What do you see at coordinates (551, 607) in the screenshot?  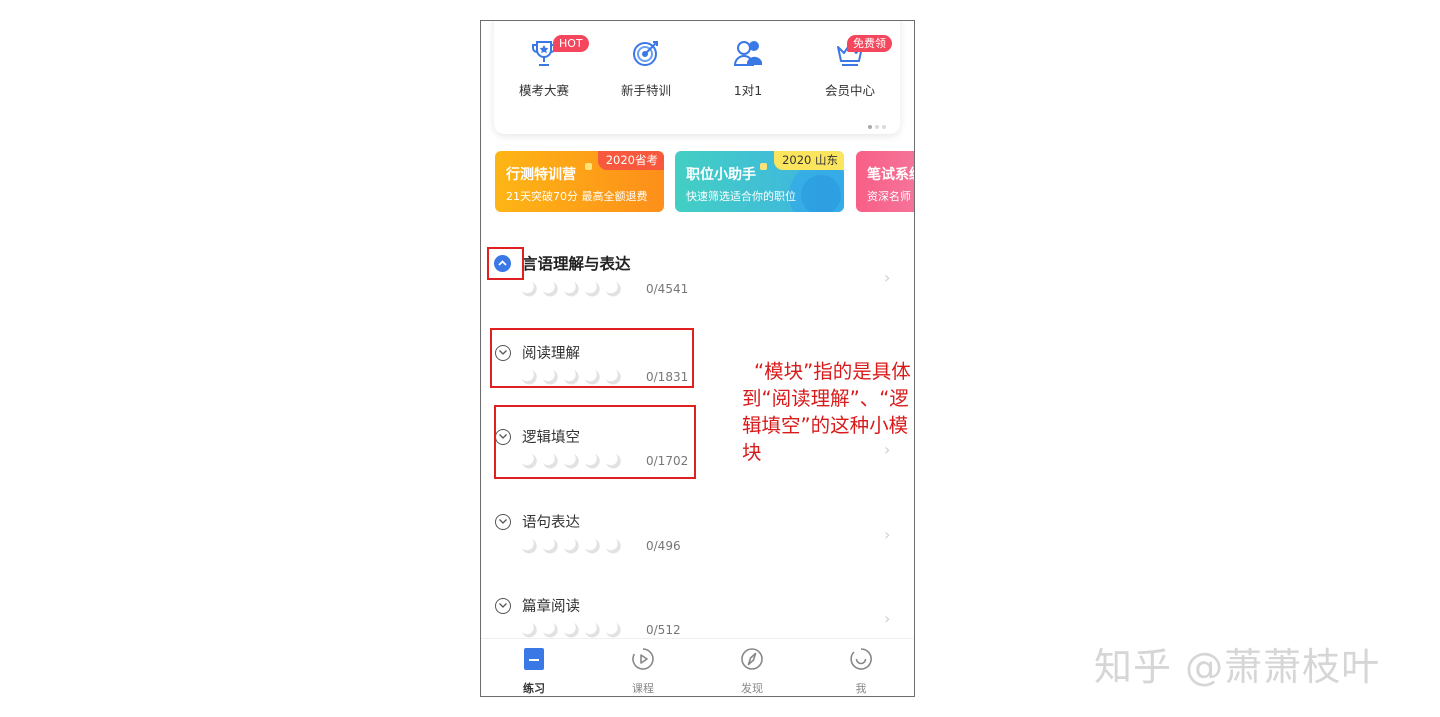 I see `module-title: 篇章阅读` at bounding box center [551, 607].